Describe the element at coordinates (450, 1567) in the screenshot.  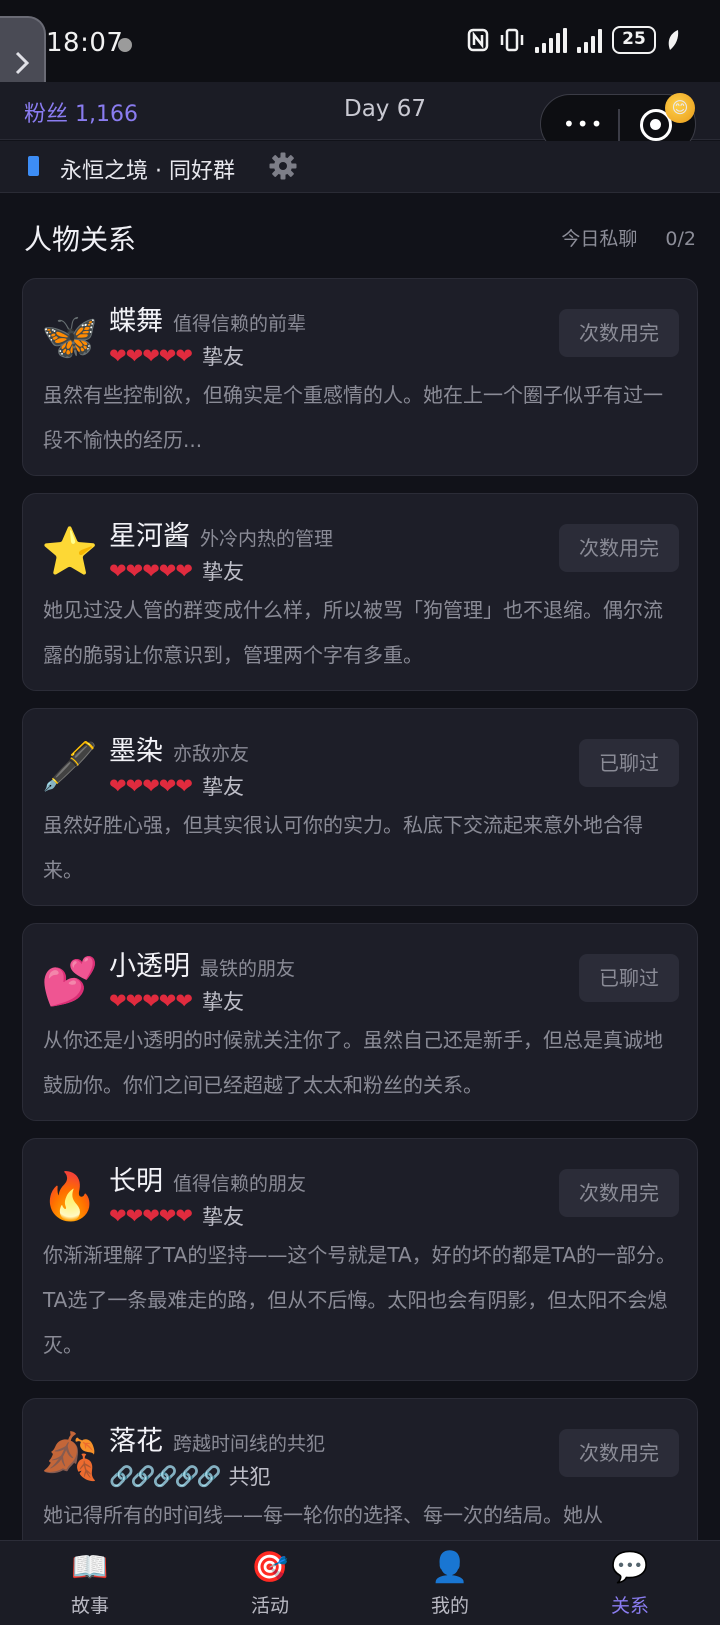
I see `user-icon: 👤` at that location.